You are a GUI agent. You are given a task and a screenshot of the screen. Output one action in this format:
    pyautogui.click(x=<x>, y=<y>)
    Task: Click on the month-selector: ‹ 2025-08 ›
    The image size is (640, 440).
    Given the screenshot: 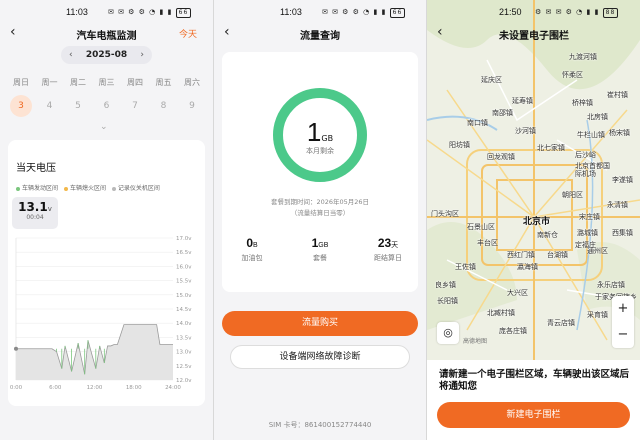 What is the action you would take?
    pyautogui.click(x=106, y=55)
    